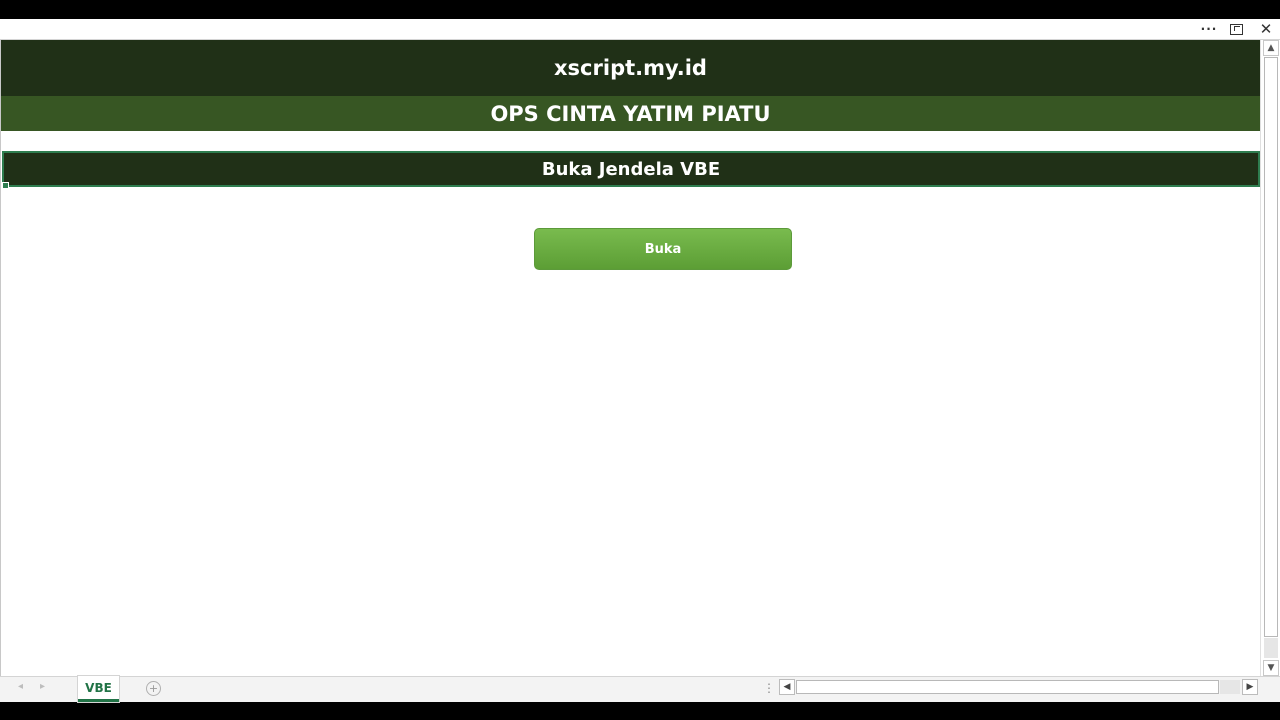 This screenshot has height=720, width=1280. I want to click on more-options-button: ···, so click(1209, 29).